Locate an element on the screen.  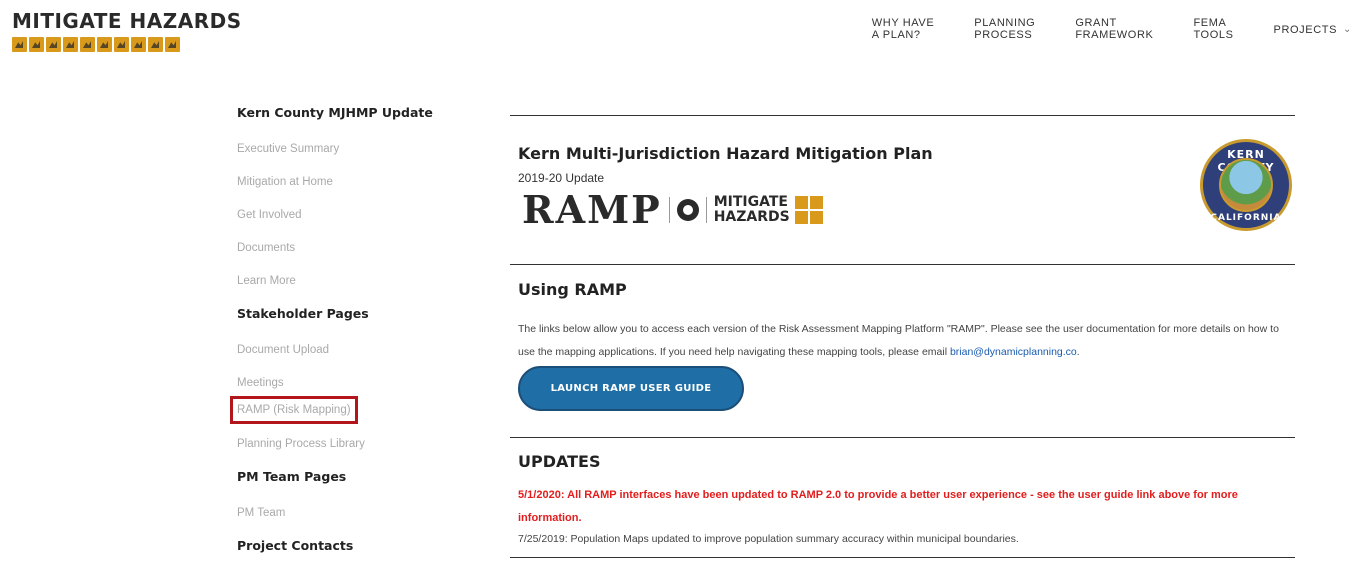
email-link: brian@dynamicplanning.co is located at coordinates (1013, 352).